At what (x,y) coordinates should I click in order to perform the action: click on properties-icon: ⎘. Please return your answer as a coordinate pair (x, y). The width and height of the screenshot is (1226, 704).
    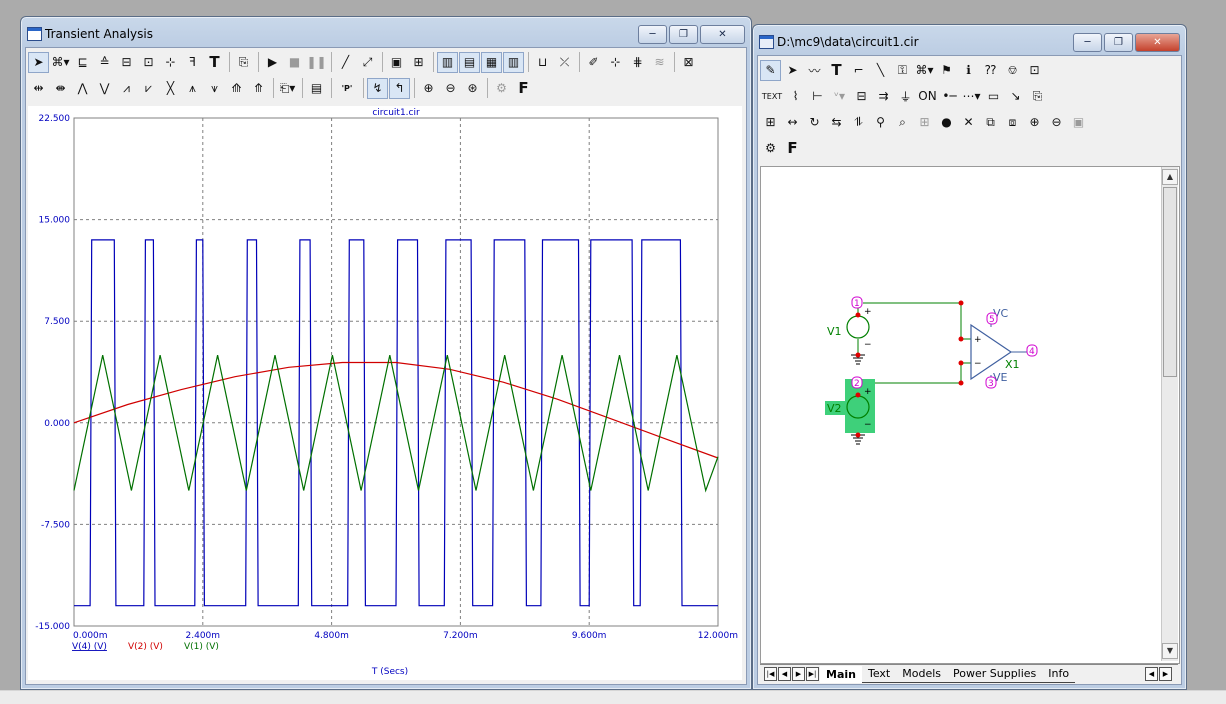
    Looking at the image, I should click on (1037, 96).